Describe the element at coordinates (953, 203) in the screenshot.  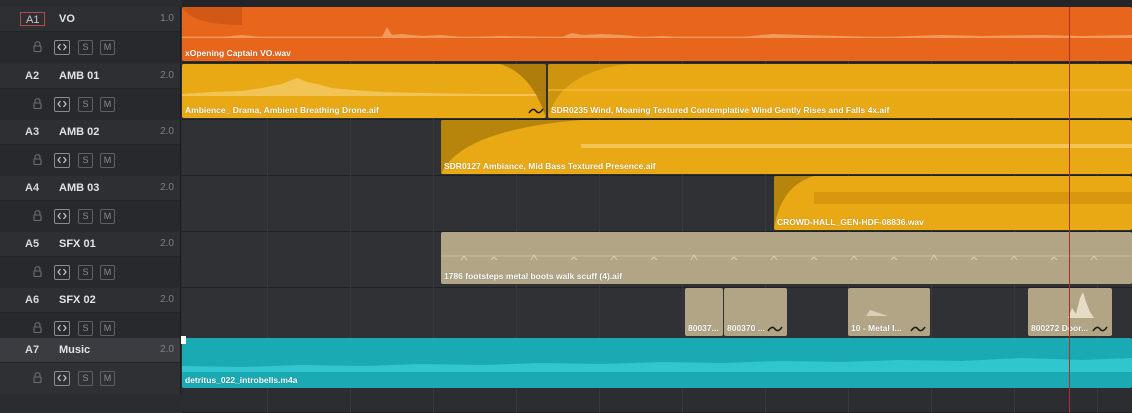
I see `audio-clip-amb03: CROWD-HALL_GEN-HDF-08836.wav` at that location.